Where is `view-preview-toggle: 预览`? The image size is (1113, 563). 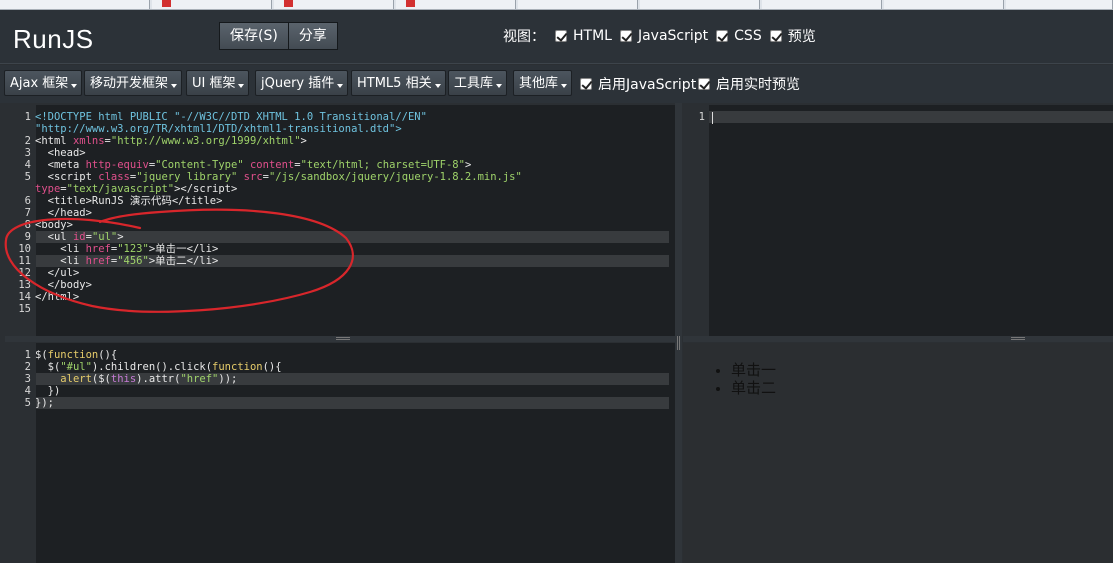
view-preview-toggle: 预览 is located at coordinates (792, 36).